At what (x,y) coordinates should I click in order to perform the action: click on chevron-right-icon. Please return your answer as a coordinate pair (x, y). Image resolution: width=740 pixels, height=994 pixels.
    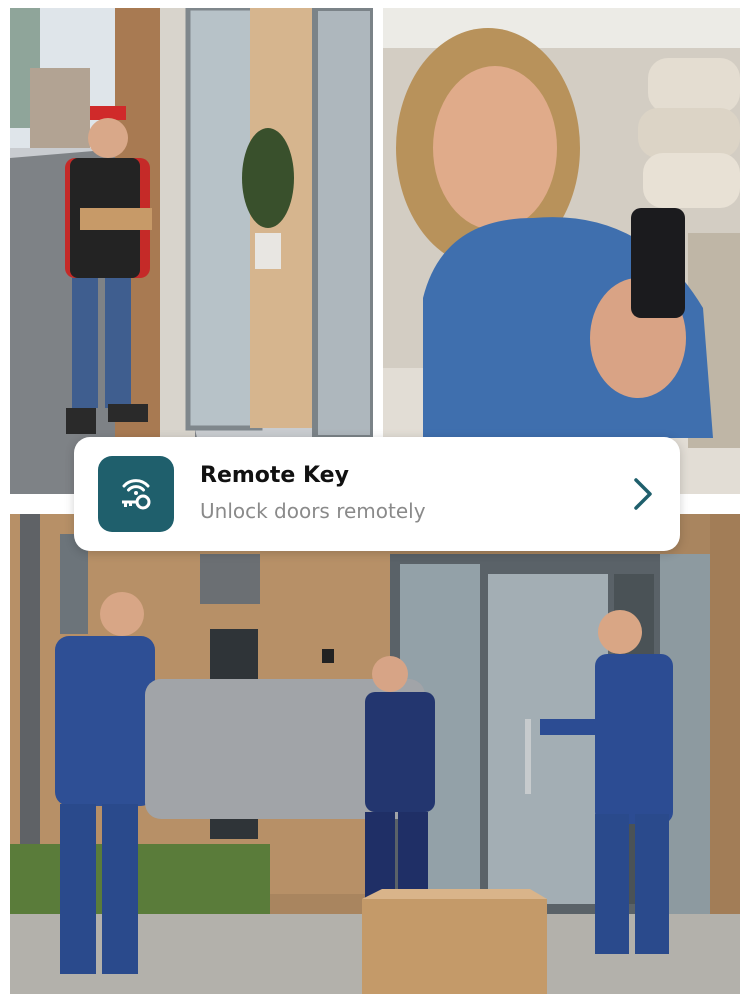
    Looking at the image, I should click on (643, 494).